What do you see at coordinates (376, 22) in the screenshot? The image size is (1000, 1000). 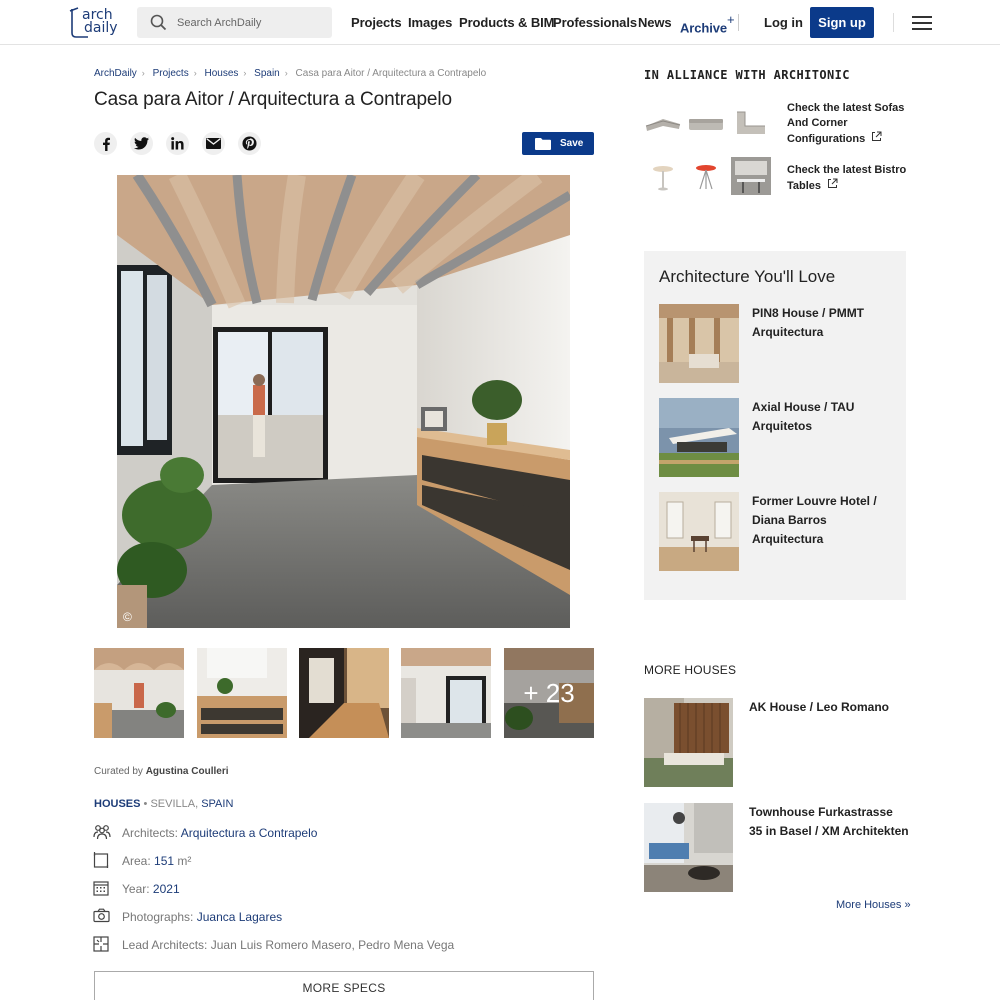 I see `nav-projects: Projects` at bounding box center [376, 22].